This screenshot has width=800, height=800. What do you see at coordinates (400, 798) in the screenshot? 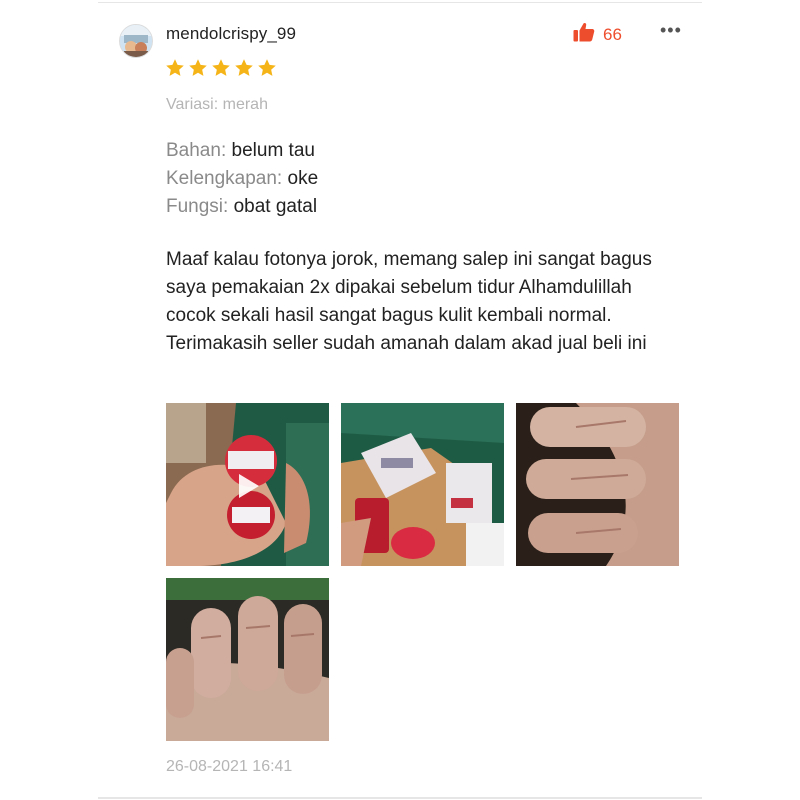
I see `bottom-divider` at bounding box center [400, 798].